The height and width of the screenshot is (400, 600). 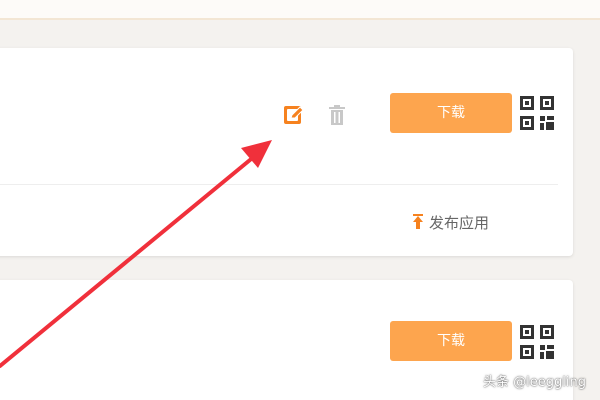 What do you see at coordinates (459, 222) in the screenshot?
I see `publish-app-label: 发布应用` at bounding box center [459, 222].